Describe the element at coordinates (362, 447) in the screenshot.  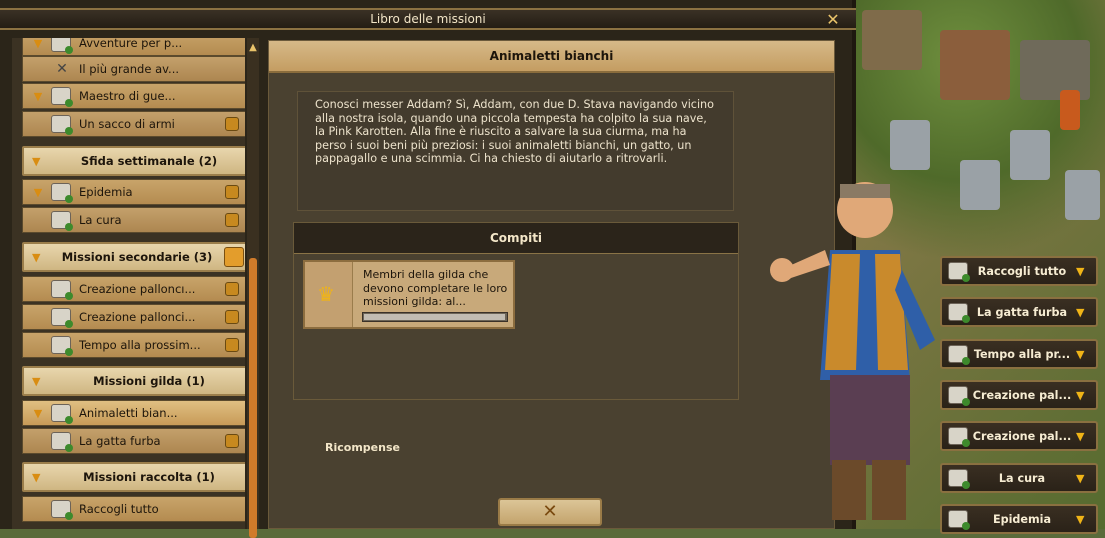
I see `rewards-label: Ricompense` at that location.